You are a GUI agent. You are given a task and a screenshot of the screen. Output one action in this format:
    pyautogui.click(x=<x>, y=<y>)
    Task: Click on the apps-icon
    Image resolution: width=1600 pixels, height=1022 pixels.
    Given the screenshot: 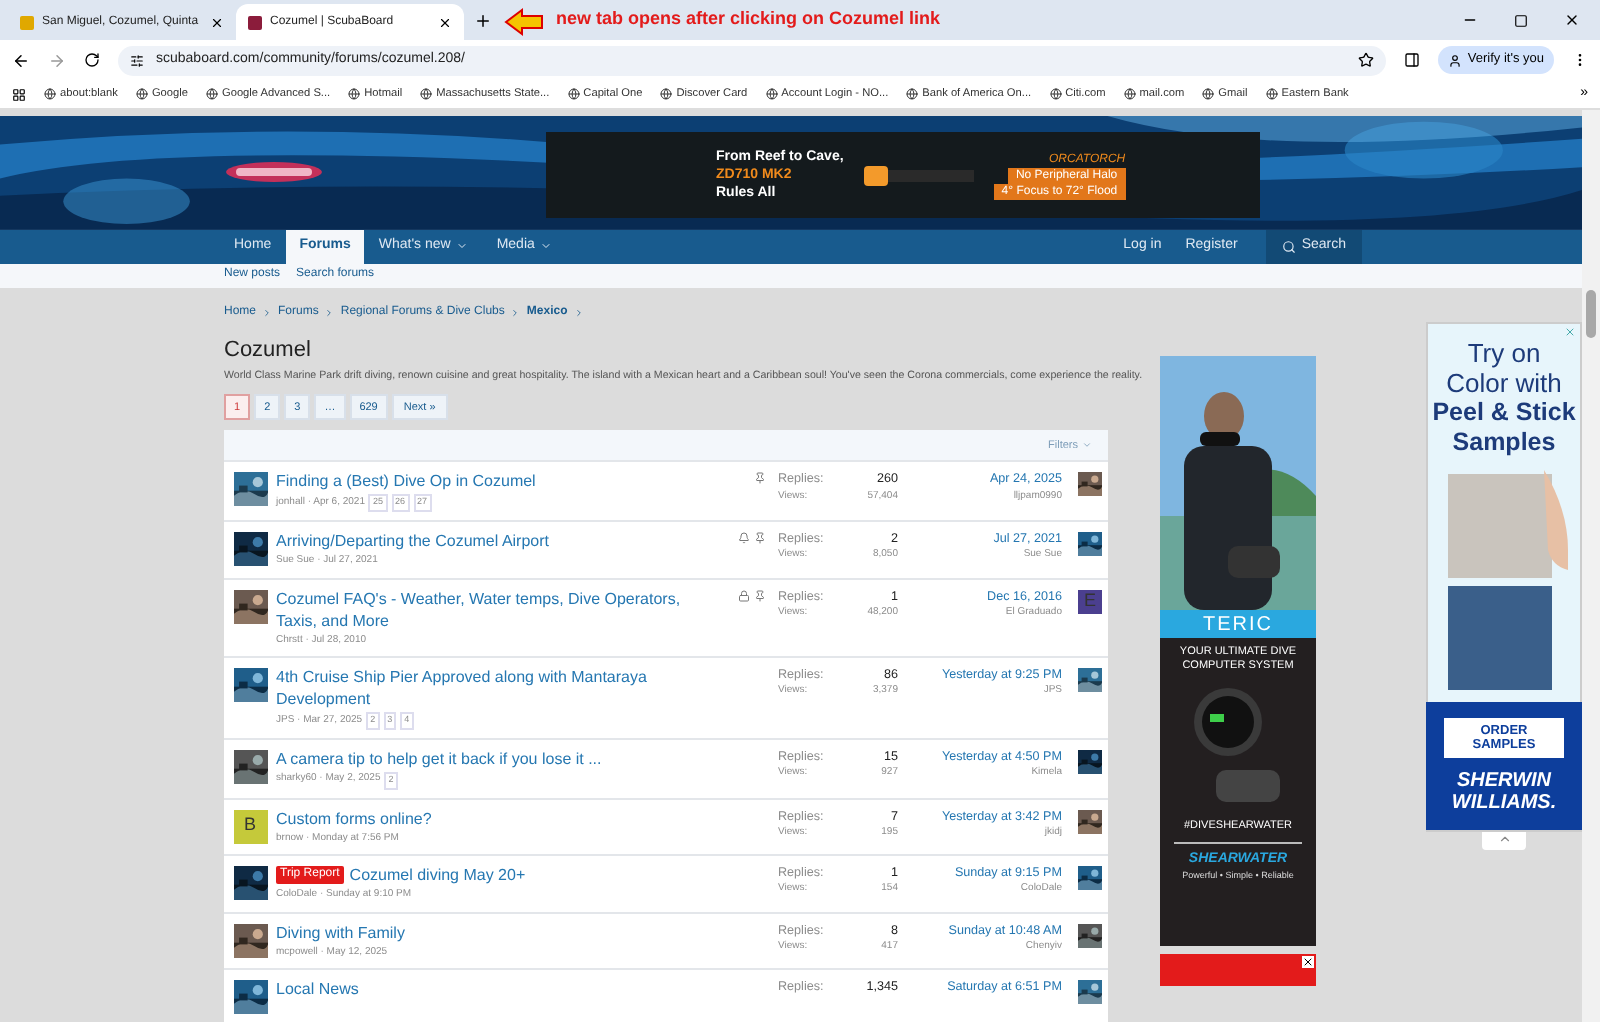 What is the action you would take?
    pyautogui.click(x=19, y=94)
    